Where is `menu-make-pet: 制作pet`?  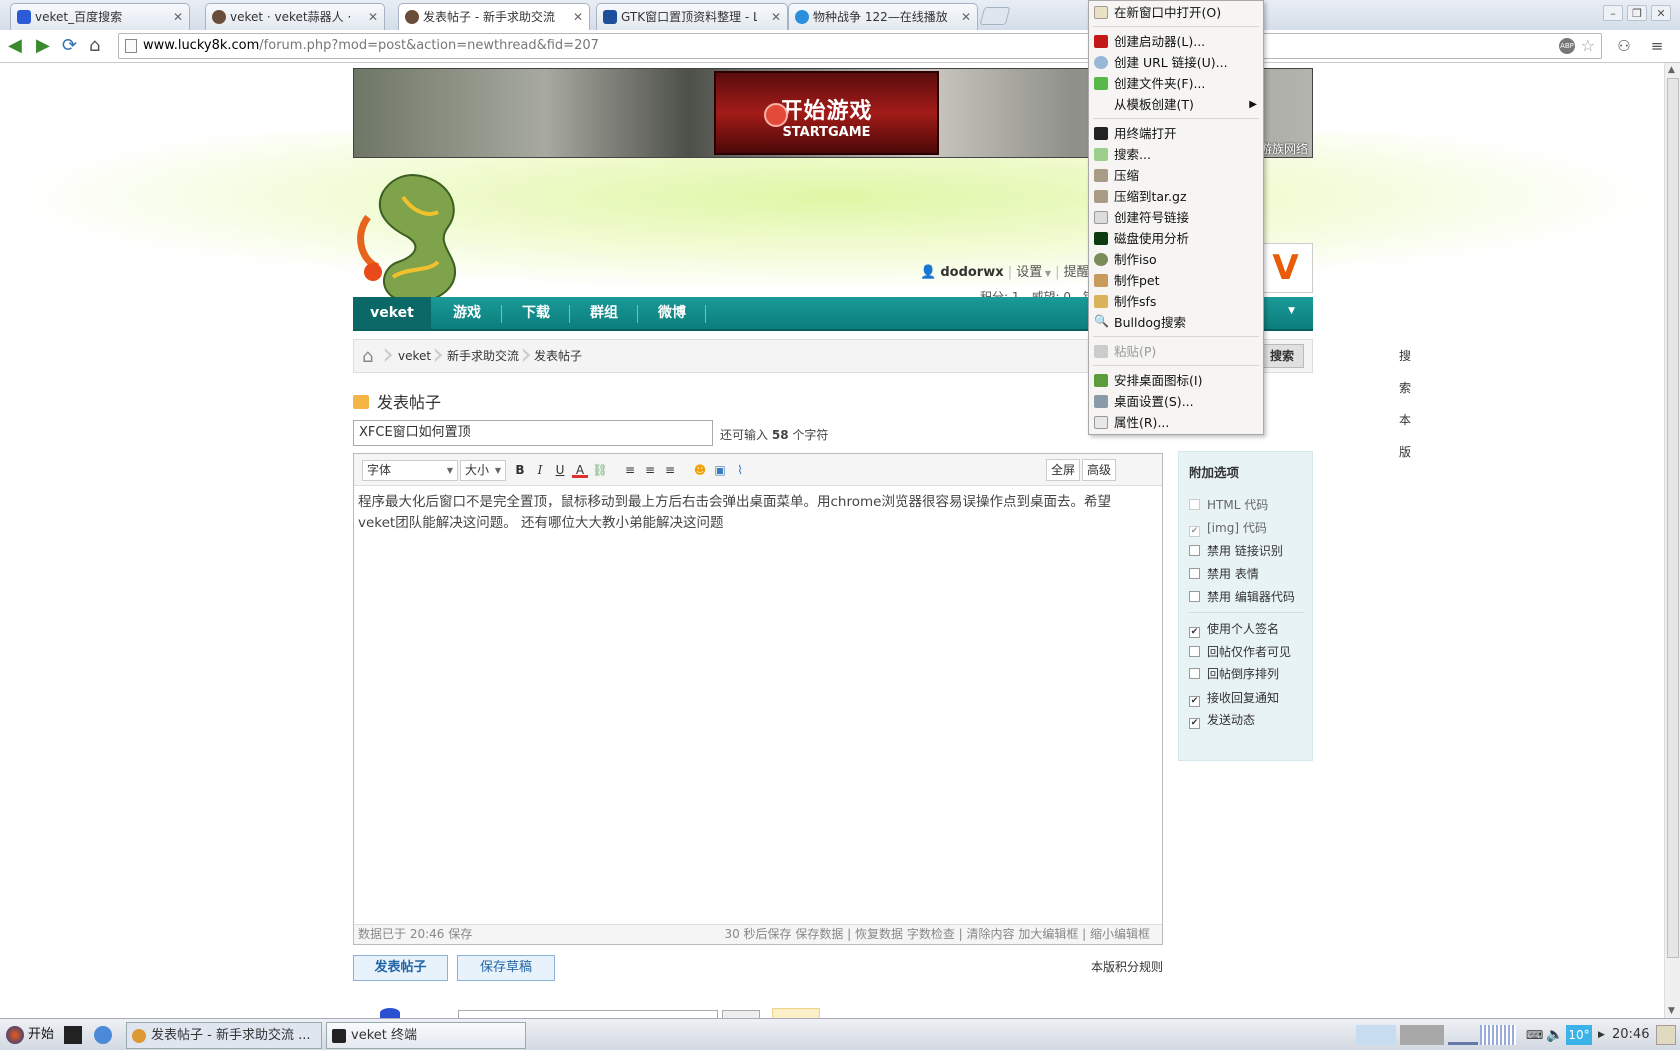
menu-make-pet: 制作pet is located at coordinates (1176, 280).